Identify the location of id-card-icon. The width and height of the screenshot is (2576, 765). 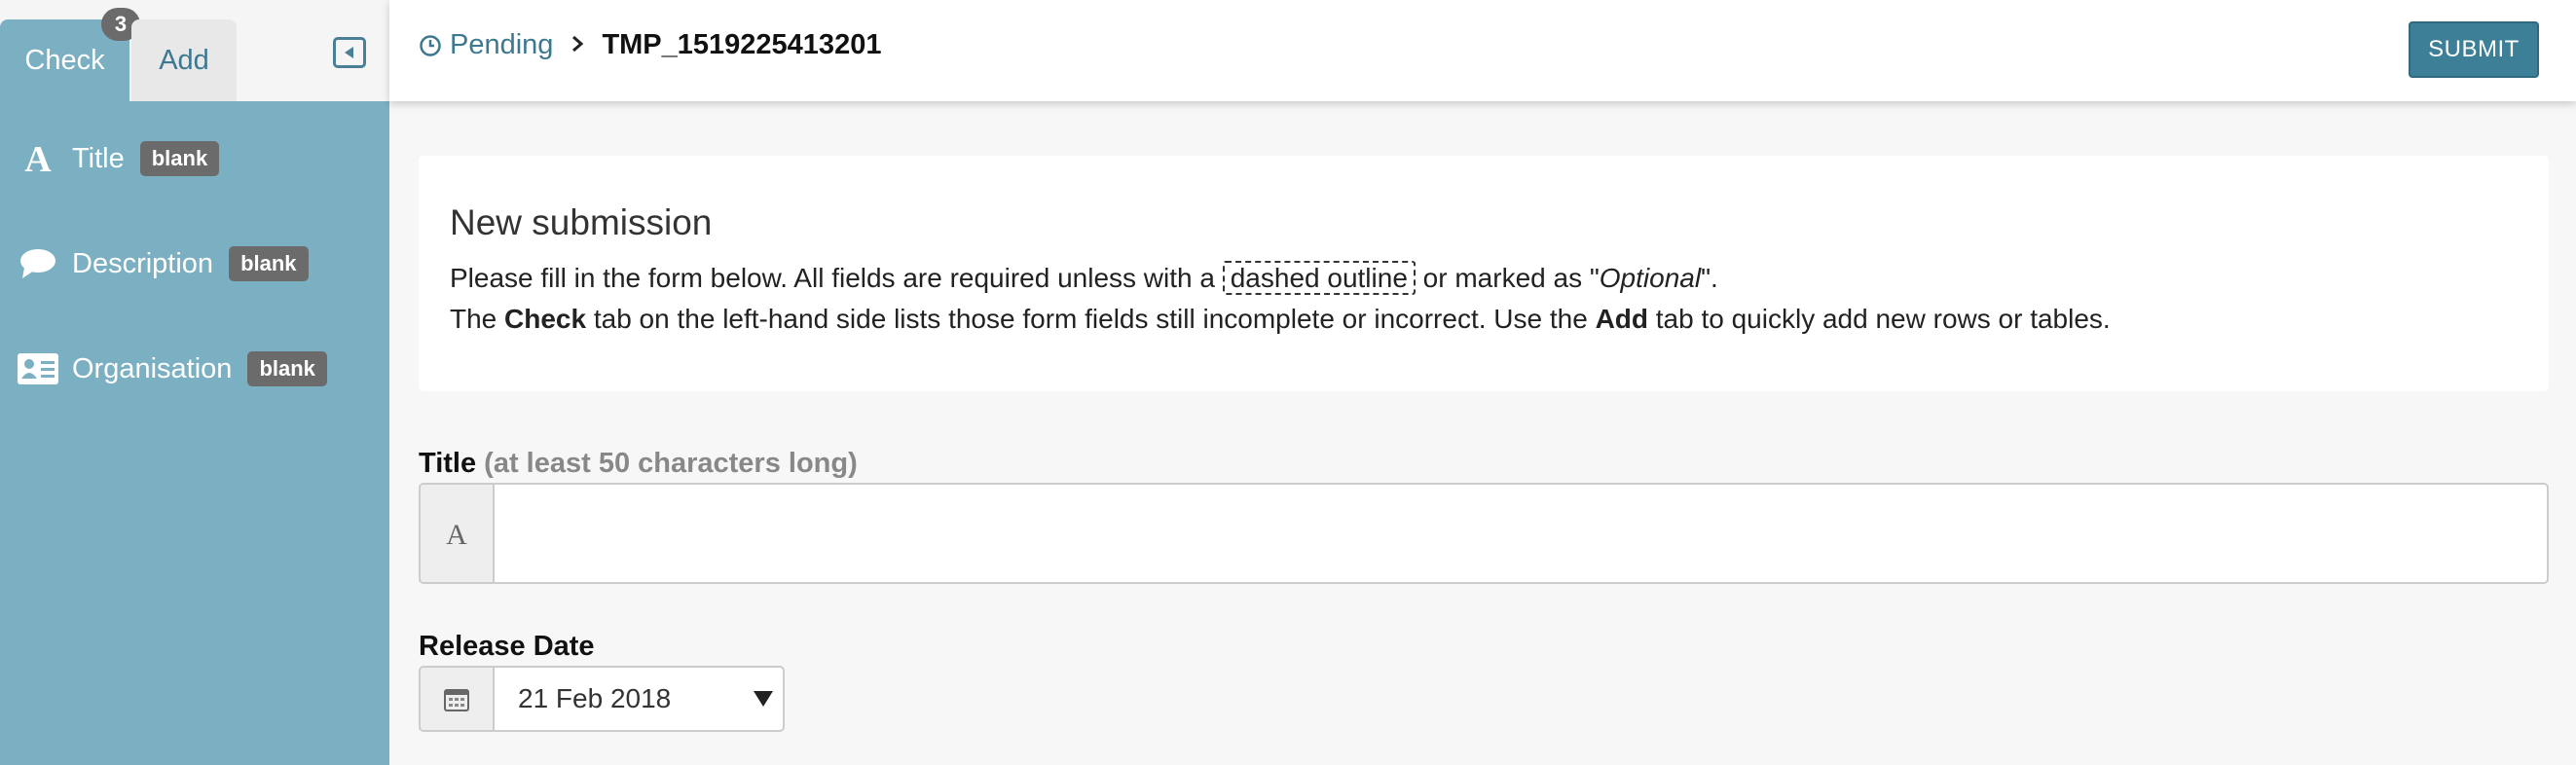
(38, 368).